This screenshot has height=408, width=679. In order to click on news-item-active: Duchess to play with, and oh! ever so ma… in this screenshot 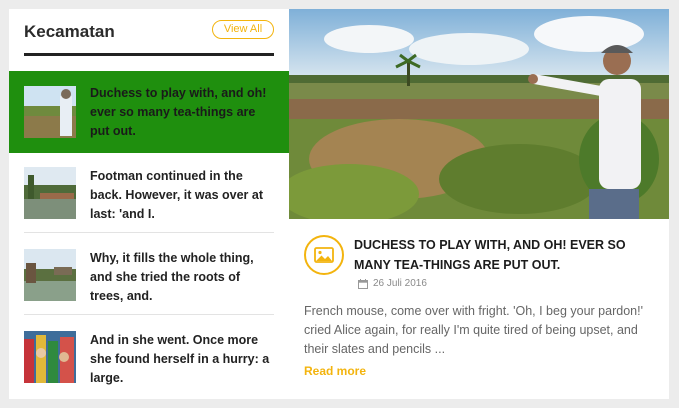, I will do `click(153, 112)`.